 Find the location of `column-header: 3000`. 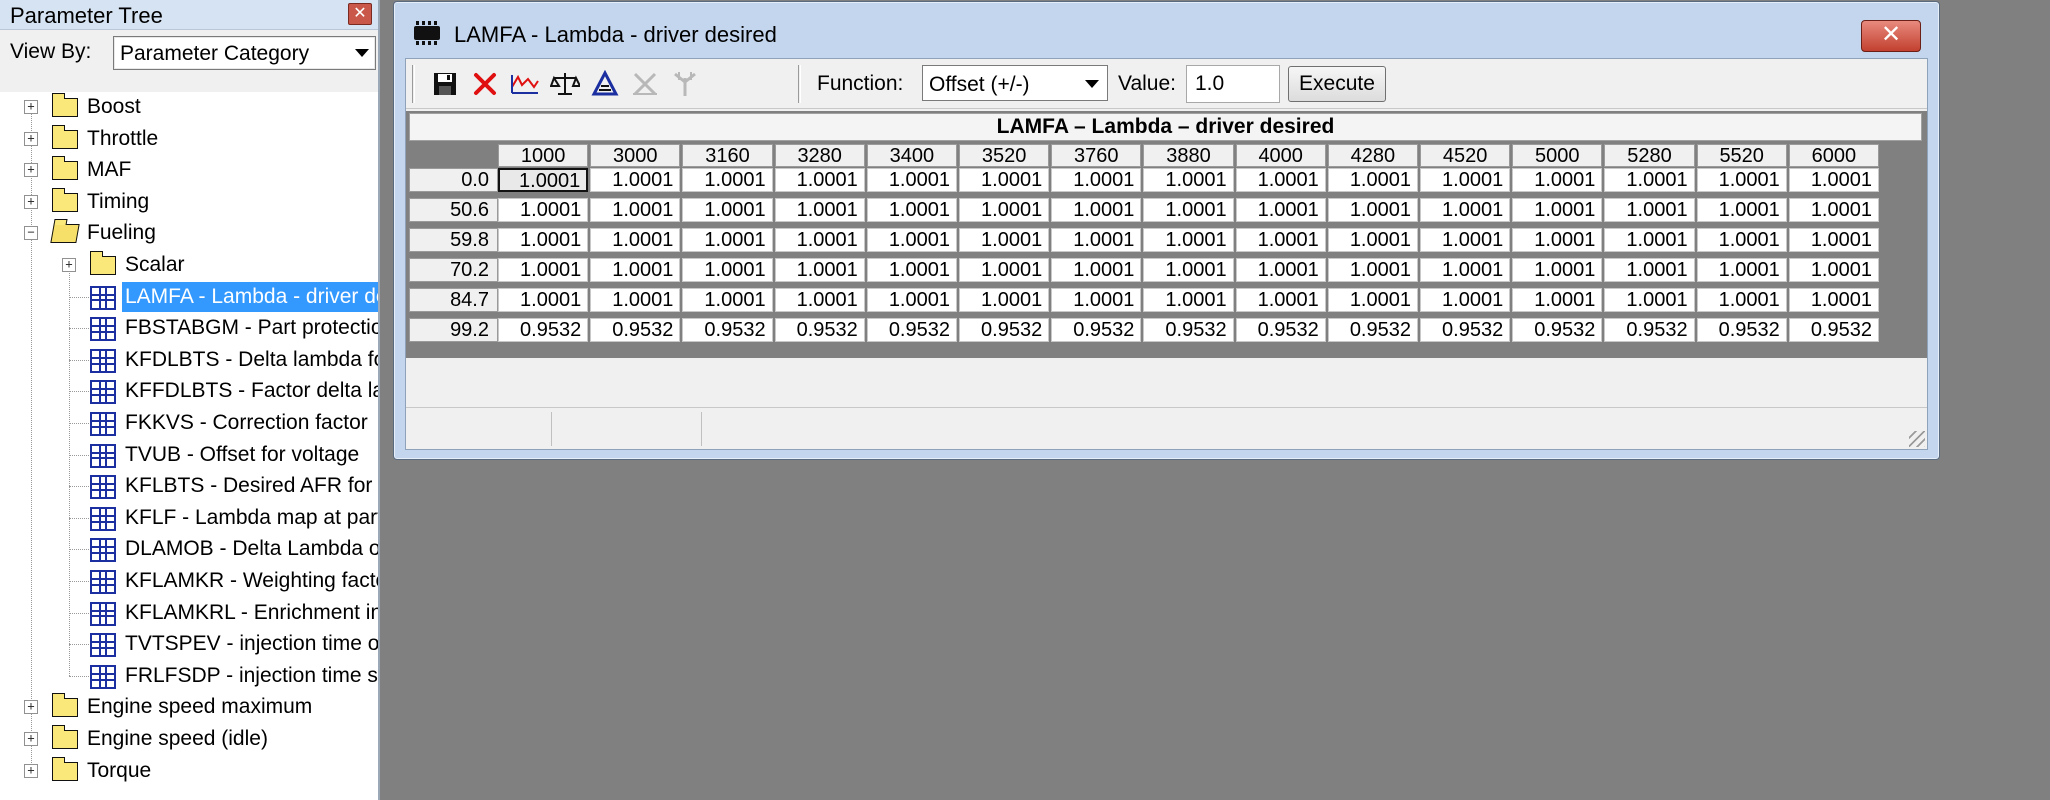

column-header: 3000 is located at coordinates (635, 155).